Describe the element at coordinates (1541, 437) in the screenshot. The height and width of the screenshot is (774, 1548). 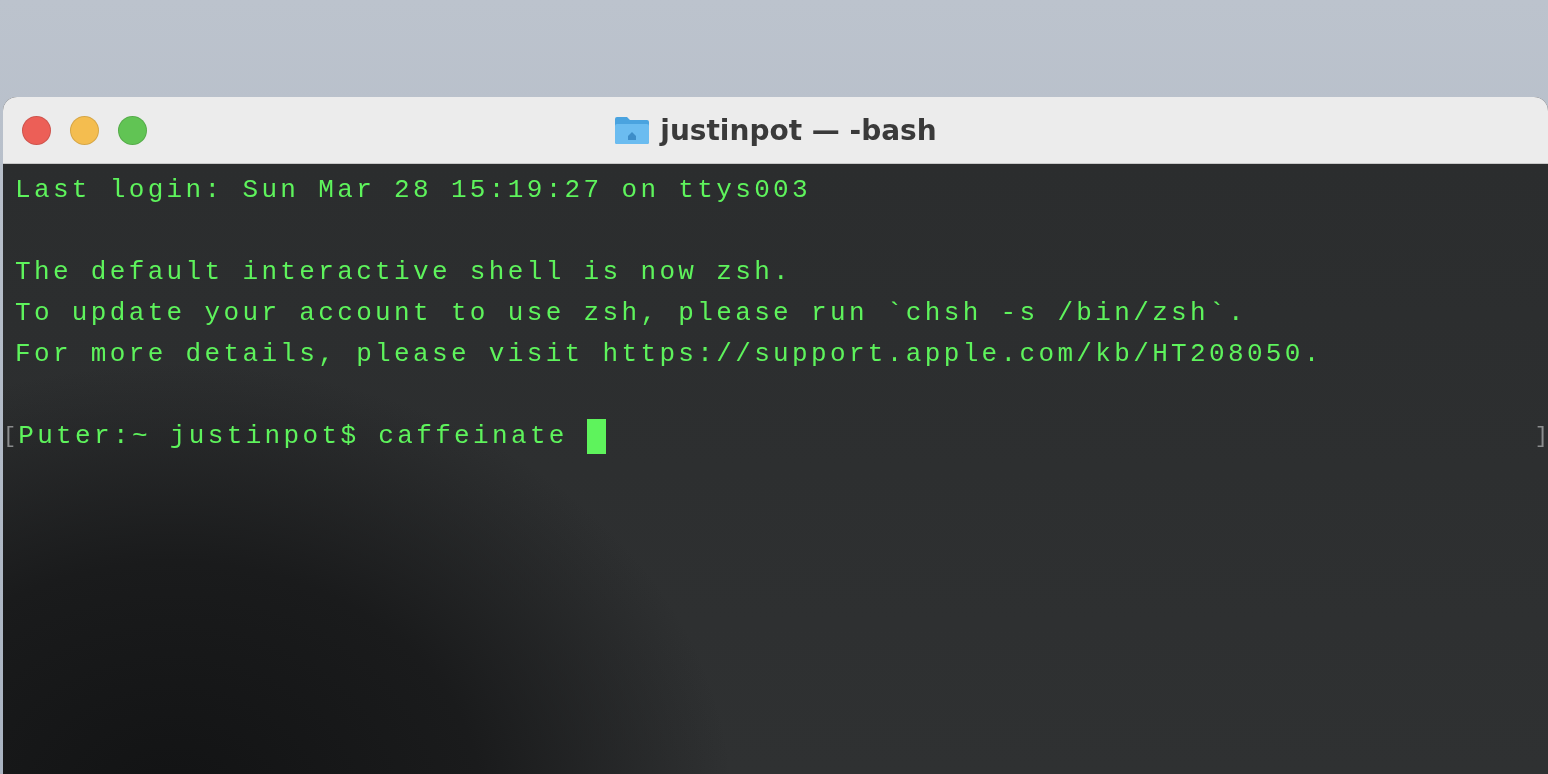
I see `prompt-mark: ]` at that location.